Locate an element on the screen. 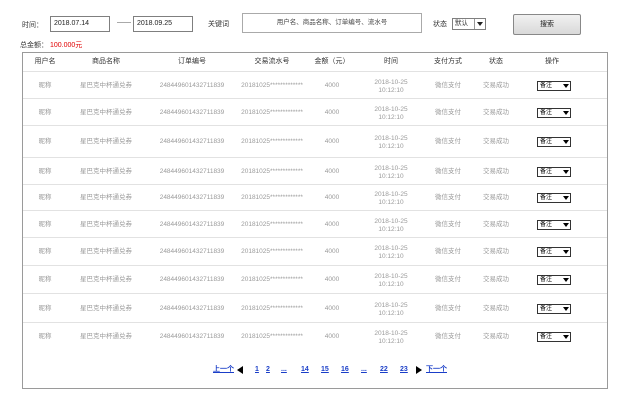 This screenshot has width=640, height=404. total-amount-label: 总金额： is located at coordinates (34, 45).